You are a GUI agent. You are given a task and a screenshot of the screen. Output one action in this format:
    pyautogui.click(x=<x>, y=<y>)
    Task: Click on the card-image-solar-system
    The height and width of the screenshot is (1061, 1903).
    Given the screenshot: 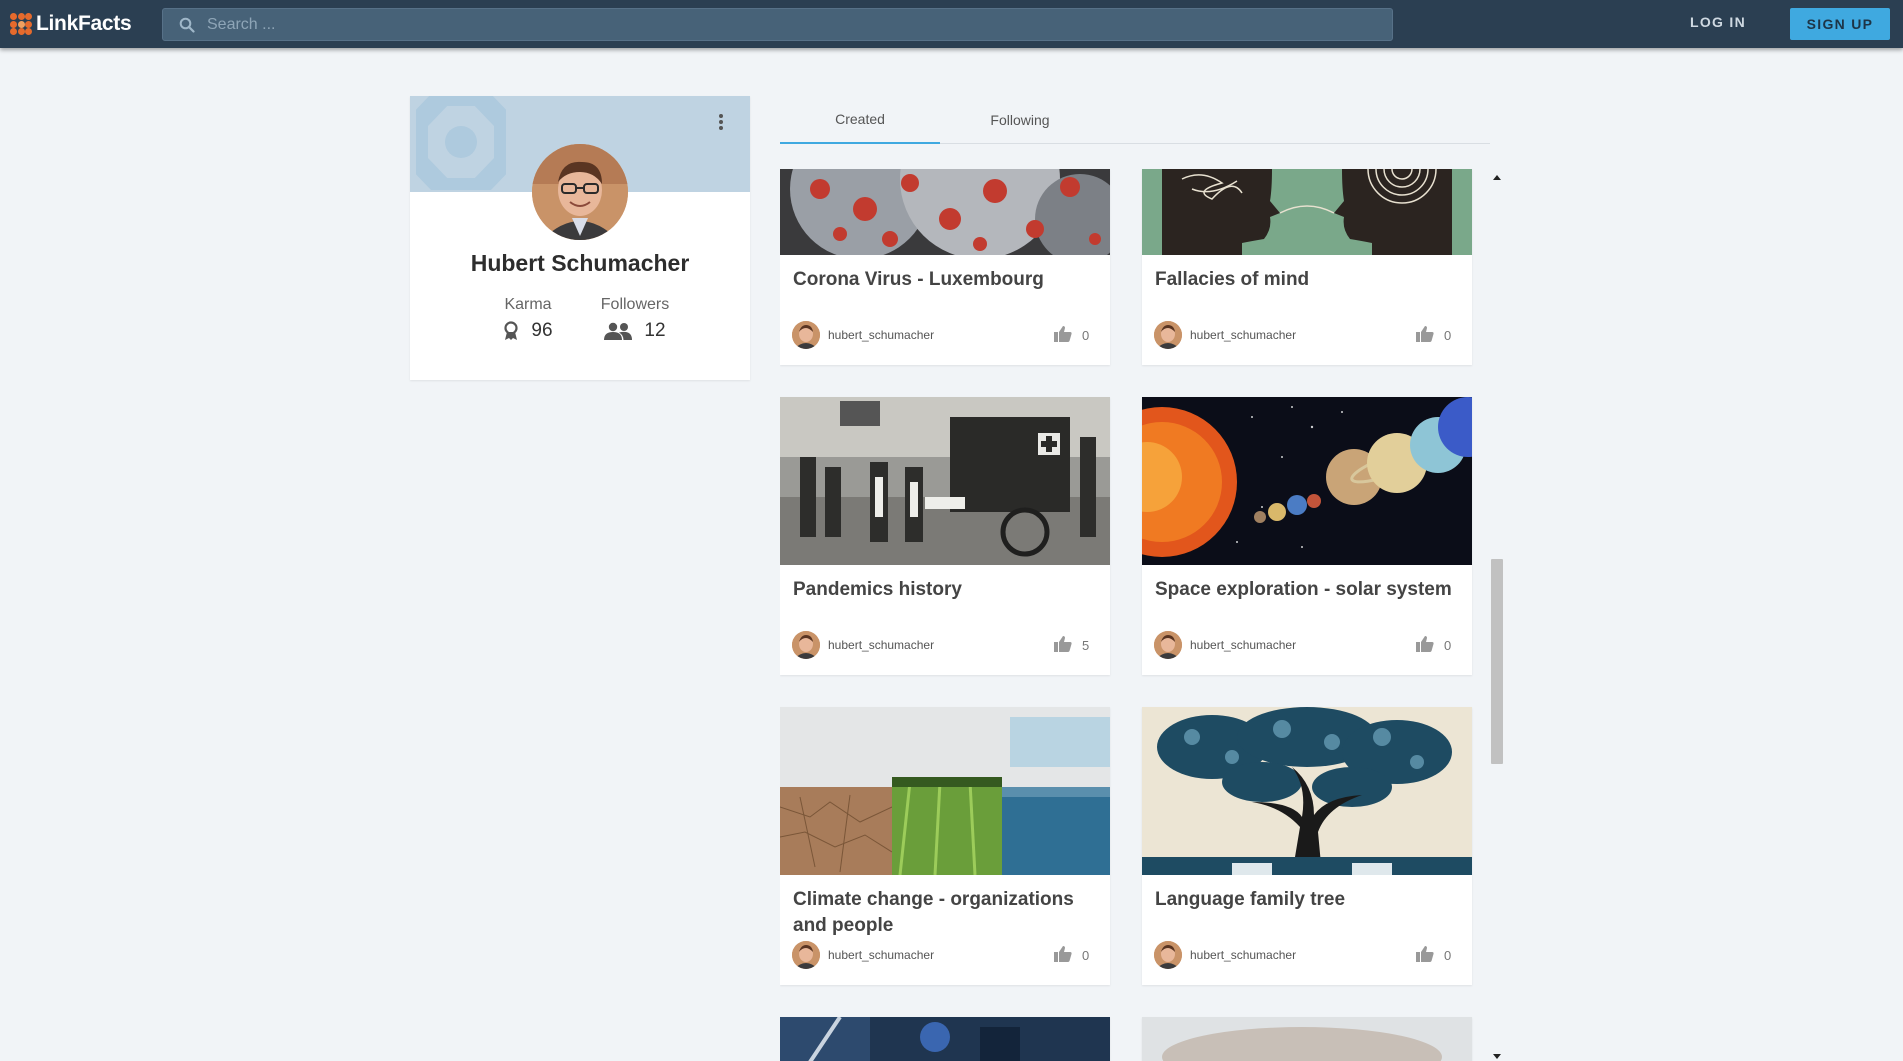 What is the action you would take?
    pyautogui.click(x=1307, y=481)
    